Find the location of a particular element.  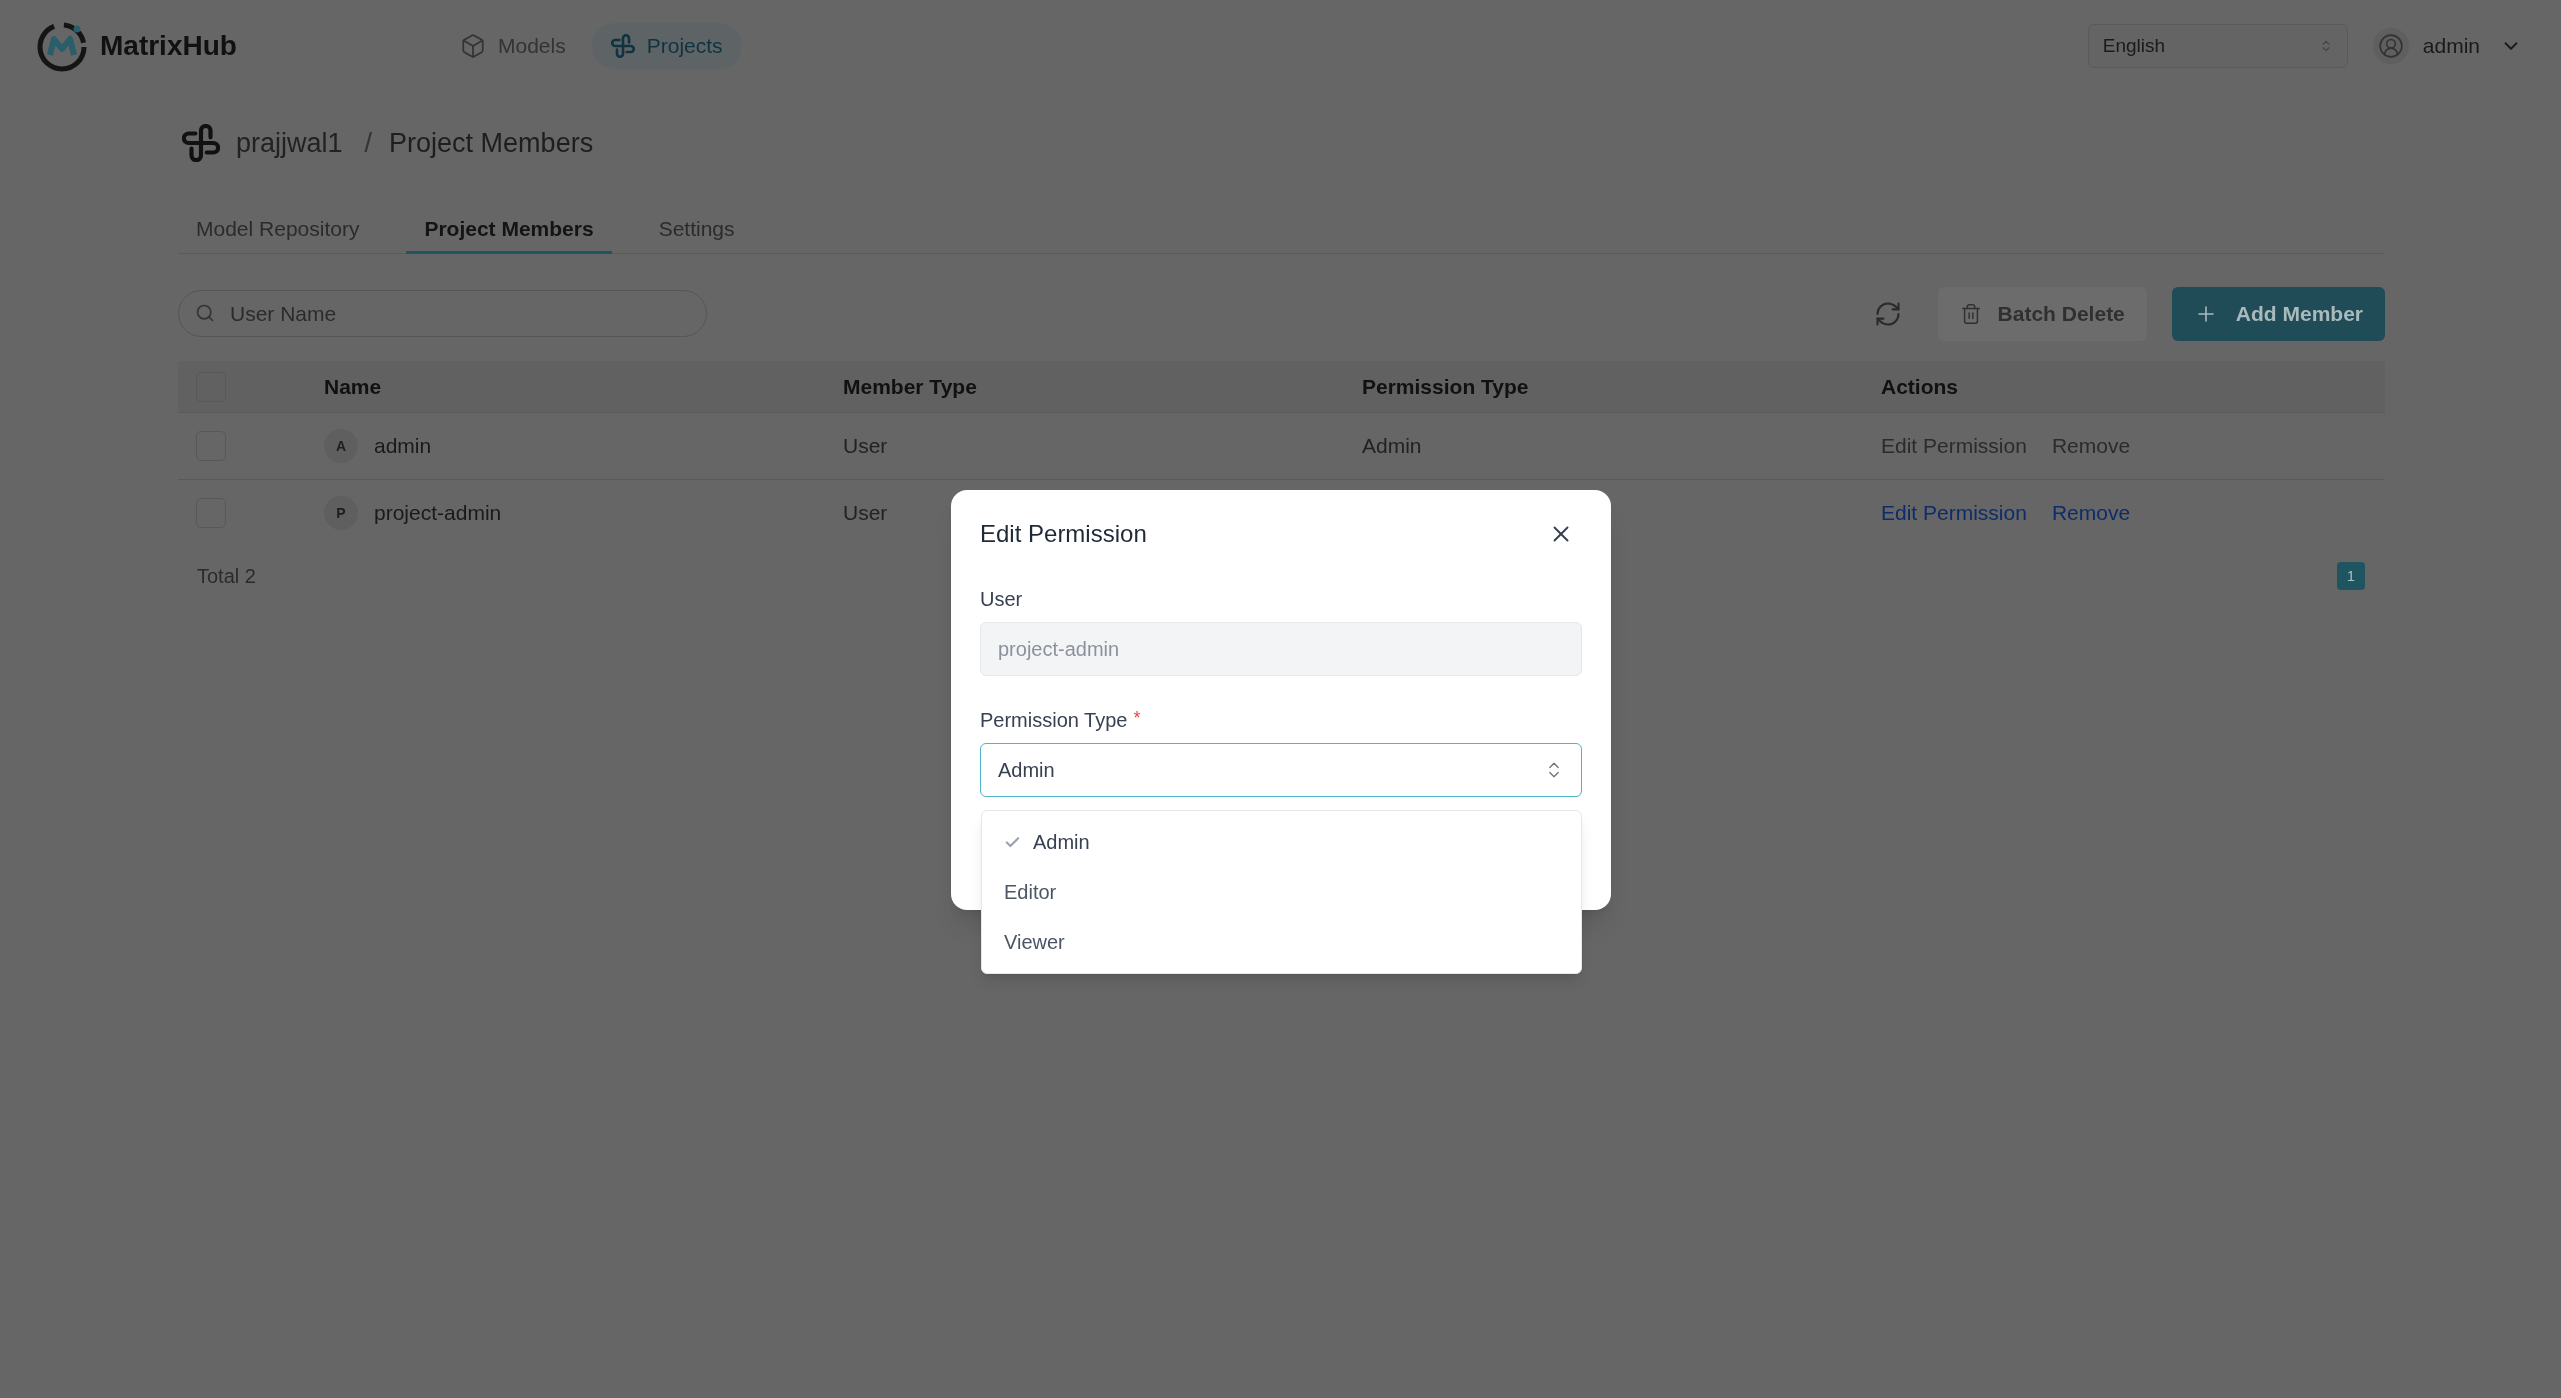

tab: Project Members is located at coordinates (509, 230).